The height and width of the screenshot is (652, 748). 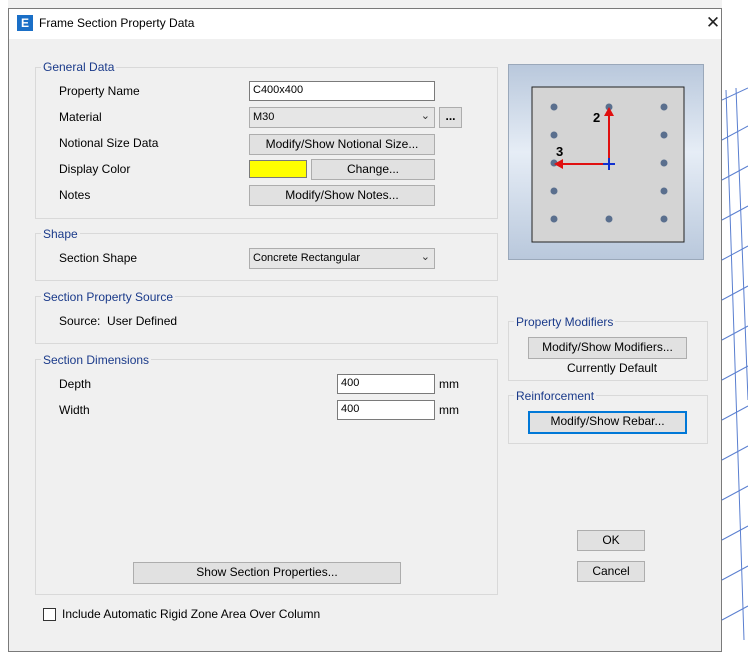 I want to click on material-label: Material, so click(x=80, y=117).